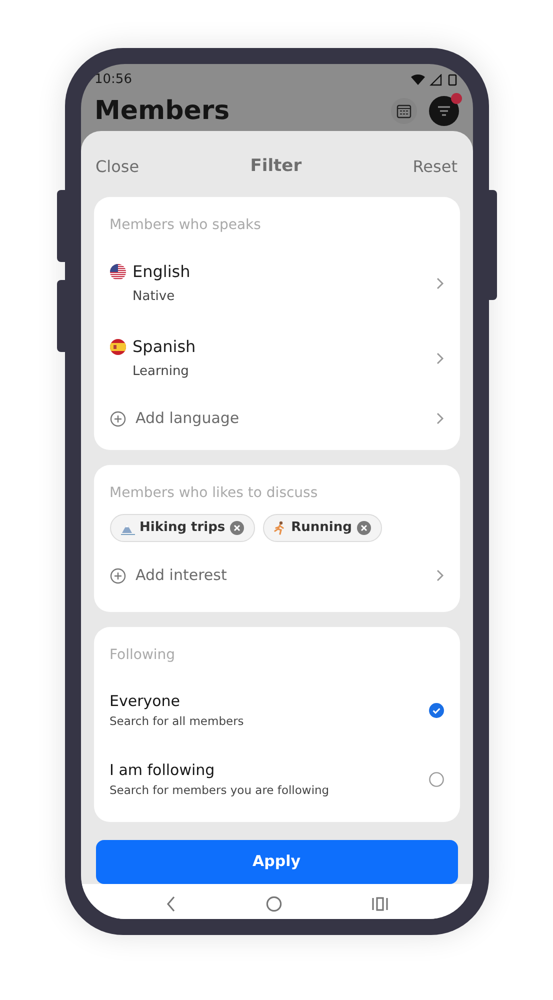 Image resolution: width=553 pixels, height=1000 pixels. Describe the element at coordinates (435, 166) in the screenshot. I see `reset-button: Reset` at that location.